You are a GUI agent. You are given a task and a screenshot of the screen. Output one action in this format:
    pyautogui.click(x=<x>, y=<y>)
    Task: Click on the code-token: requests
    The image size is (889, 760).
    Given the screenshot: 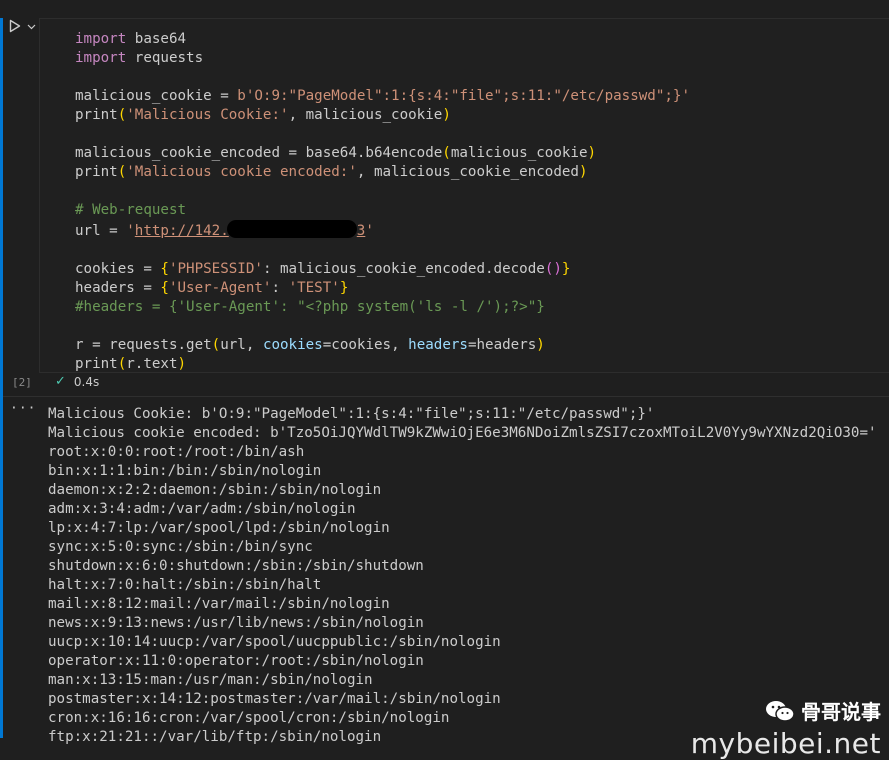 What is the action you would take?
    pyautogui.click(x=165, y=58)
    